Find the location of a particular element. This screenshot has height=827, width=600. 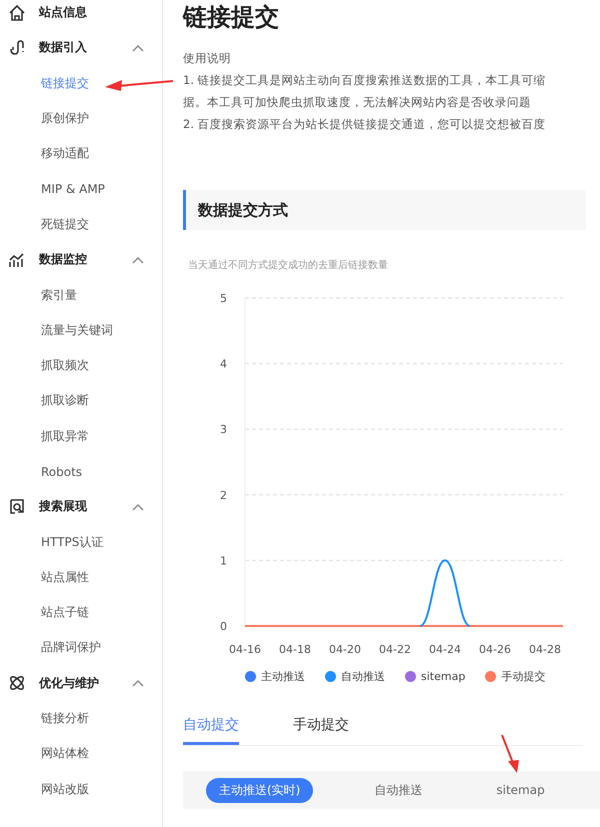

section-title: 数据提交方式 is located at coordinates (243, 210).